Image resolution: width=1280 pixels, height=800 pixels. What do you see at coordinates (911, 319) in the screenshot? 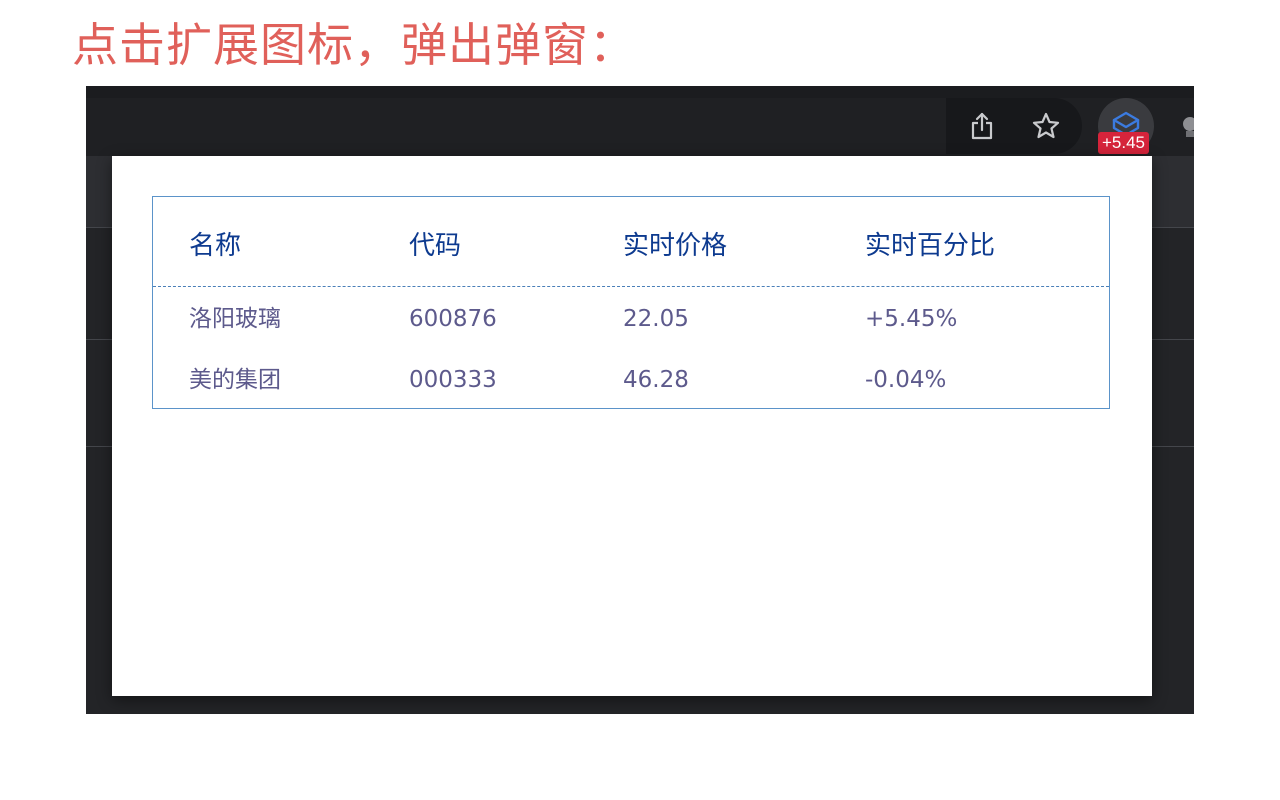
I see `cell-percent: +5.45%` at bounding box center [911, 319].